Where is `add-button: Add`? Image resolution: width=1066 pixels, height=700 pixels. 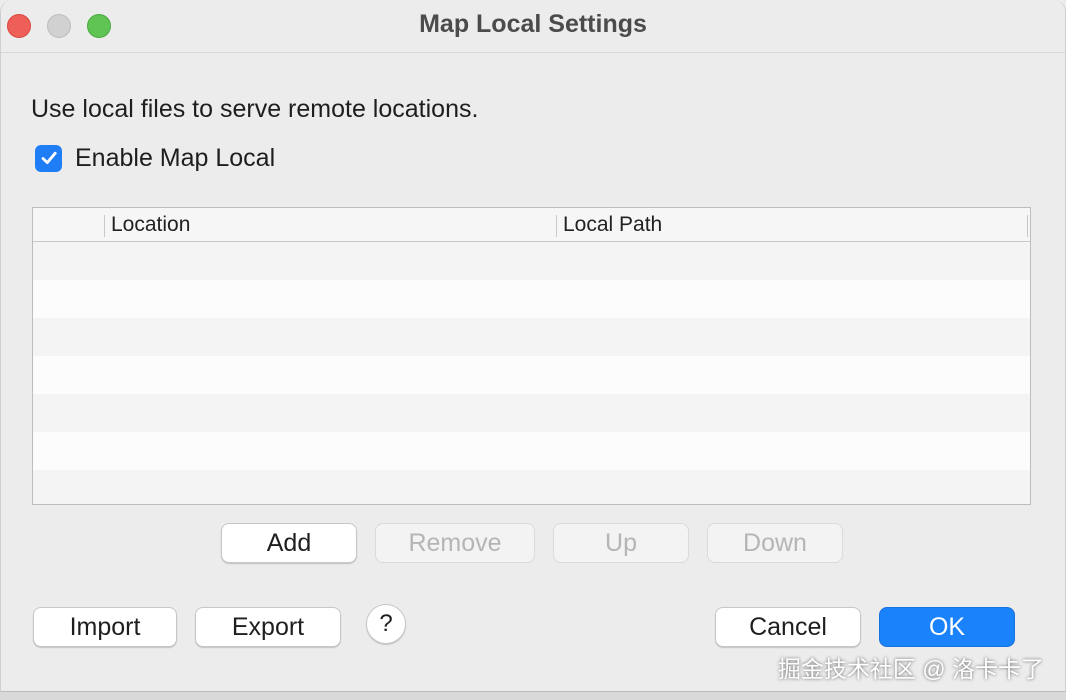 add-button: Add is located at coordinates (289, 543).